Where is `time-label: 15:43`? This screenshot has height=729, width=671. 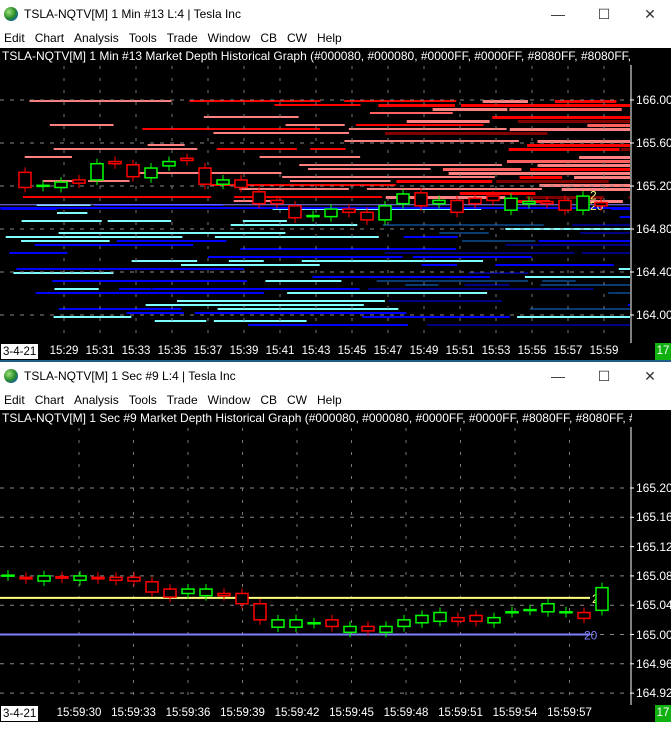
time-label: 15:43 is located at coordinates (316, 351).